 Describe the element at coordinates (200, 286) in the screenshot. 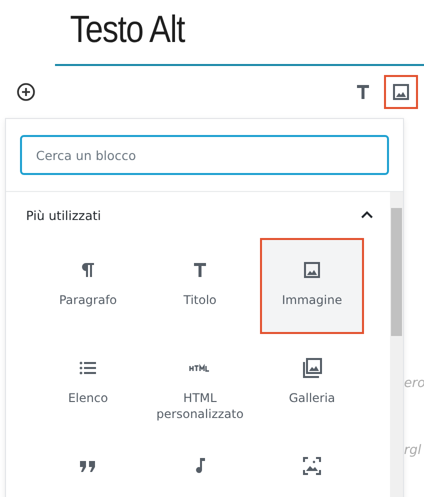

I see `block-item: Titolo` at that location.